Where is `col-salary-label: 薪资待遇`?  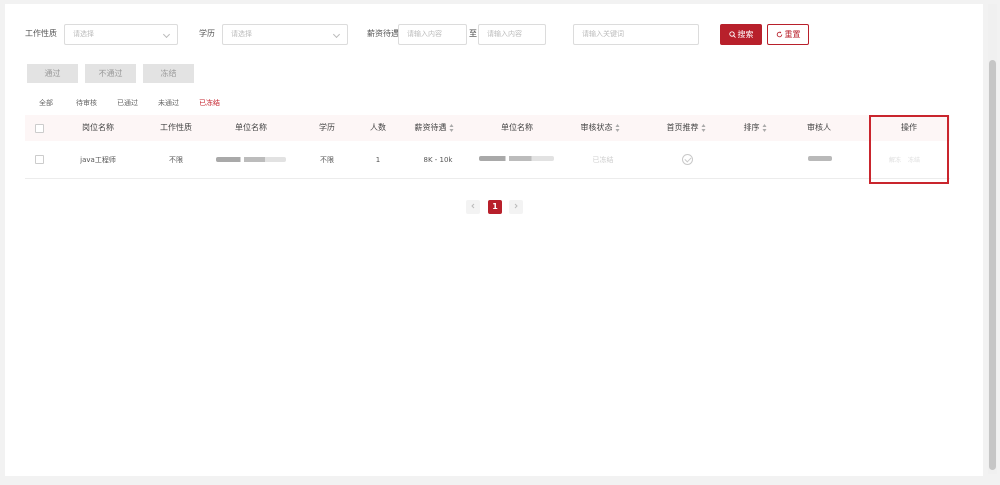
col-salary-label: 薪资待遇 is located at coordinates (430, 127).